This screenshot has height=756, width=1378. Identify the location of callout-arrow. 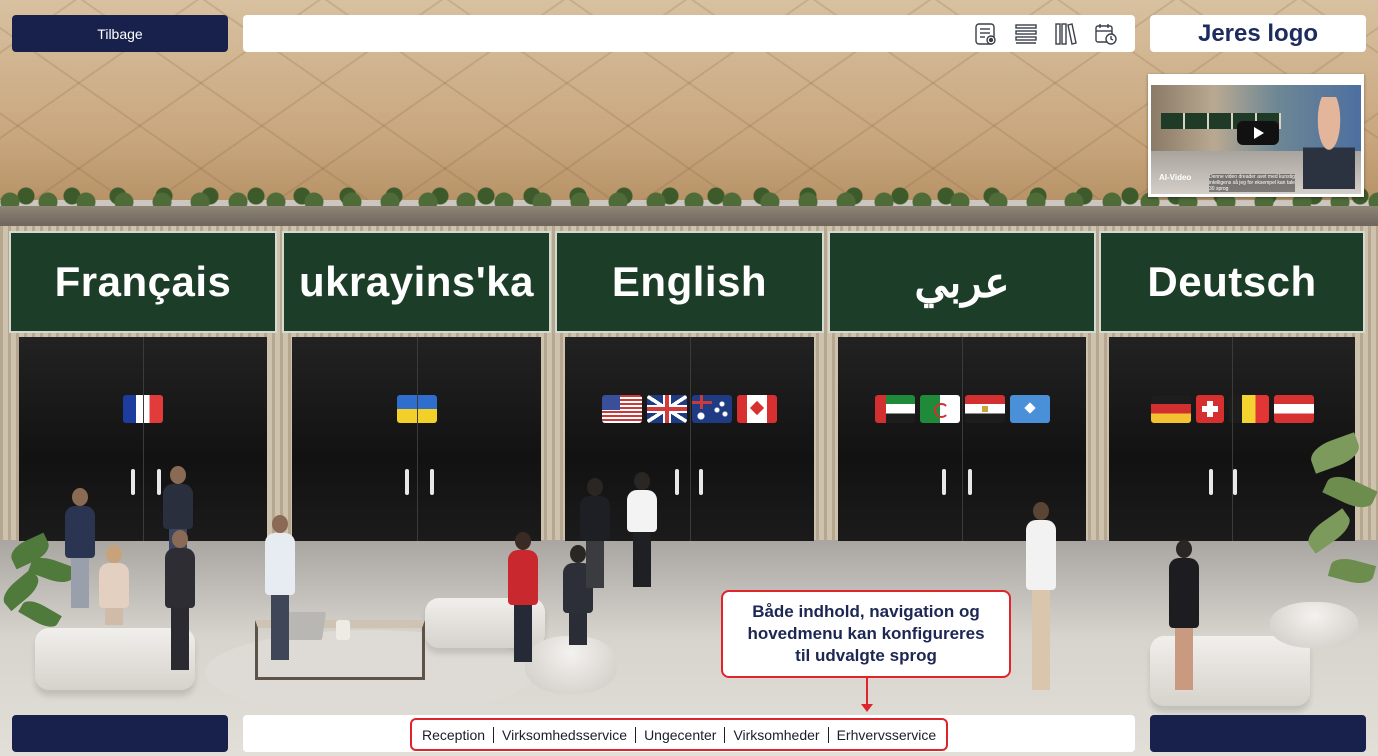
(867, 692).